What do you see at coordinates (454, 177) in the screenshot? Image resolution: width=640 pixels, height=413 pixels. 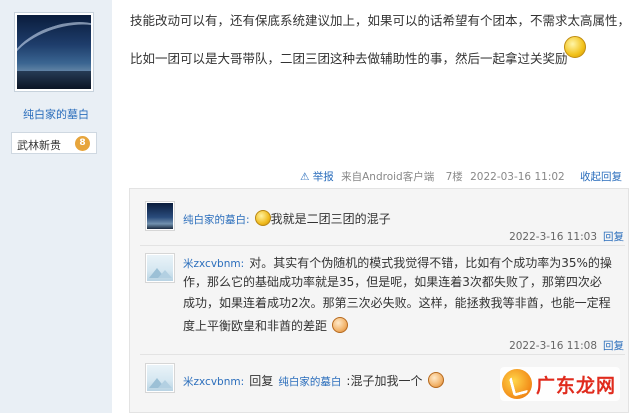 I see `floor-number: 7楼` at bounding box center [454, 177].